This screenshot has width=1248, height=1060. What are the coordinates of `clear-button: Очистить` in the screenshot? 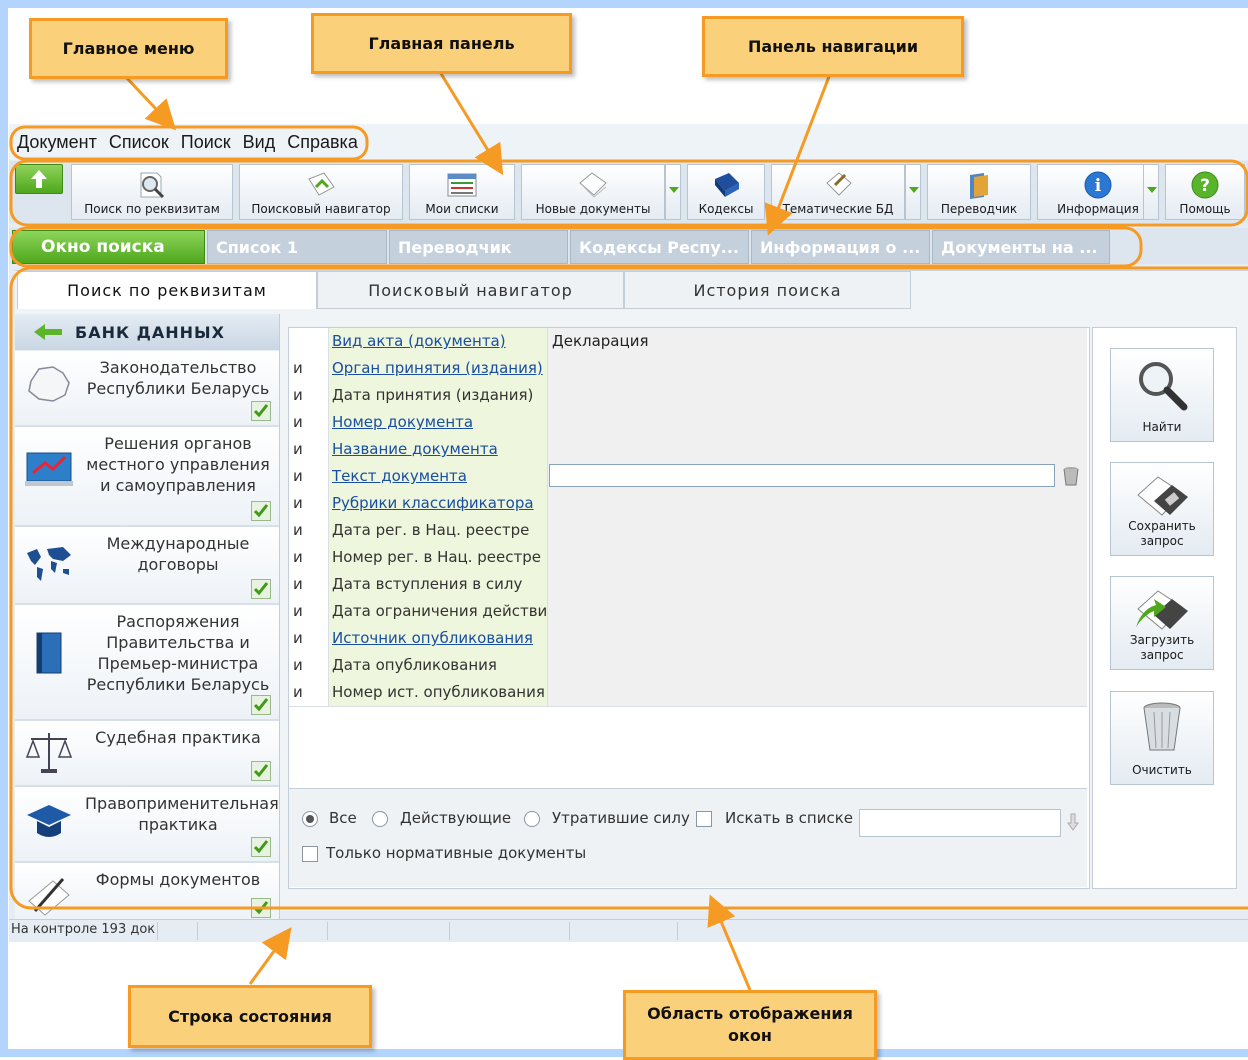 It's located at (1162, 738).